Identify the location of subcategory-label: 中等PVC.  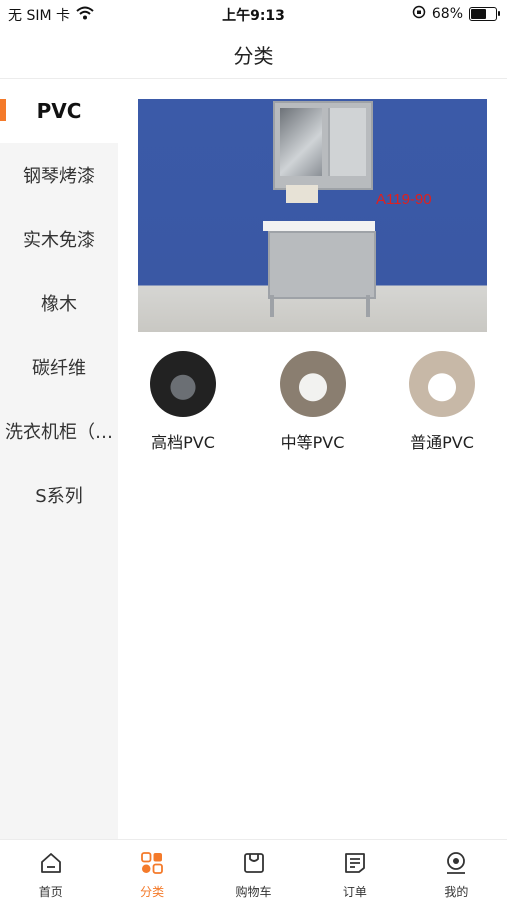
(312, 442).